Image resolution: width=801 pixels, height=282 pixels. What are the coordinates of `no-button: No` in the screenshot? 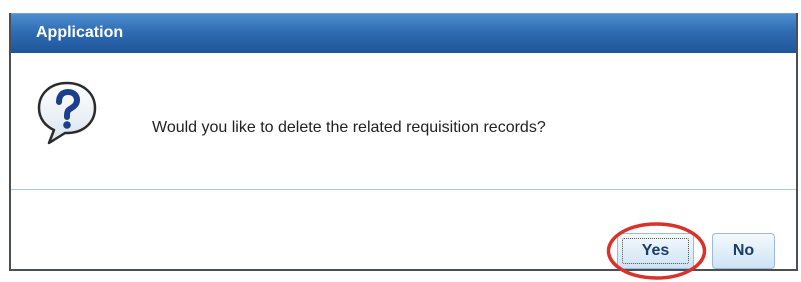 It's located at (743, 251).